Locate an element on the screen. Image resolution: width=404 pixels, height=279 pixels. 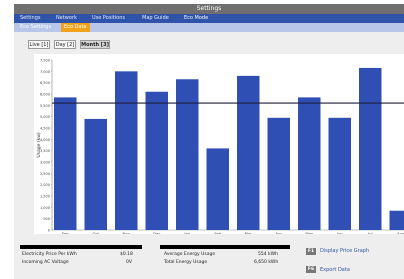
range-live-button: Live [1] is located at coordinates (39, 44).